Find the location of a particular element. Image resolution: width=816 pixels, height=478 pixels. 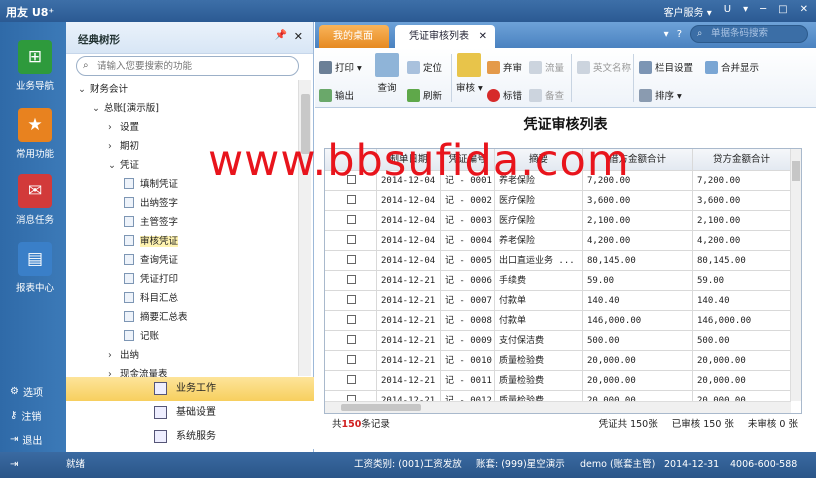

nav-reports: ▤ 报表中心 is located at coordinates (35, 268).